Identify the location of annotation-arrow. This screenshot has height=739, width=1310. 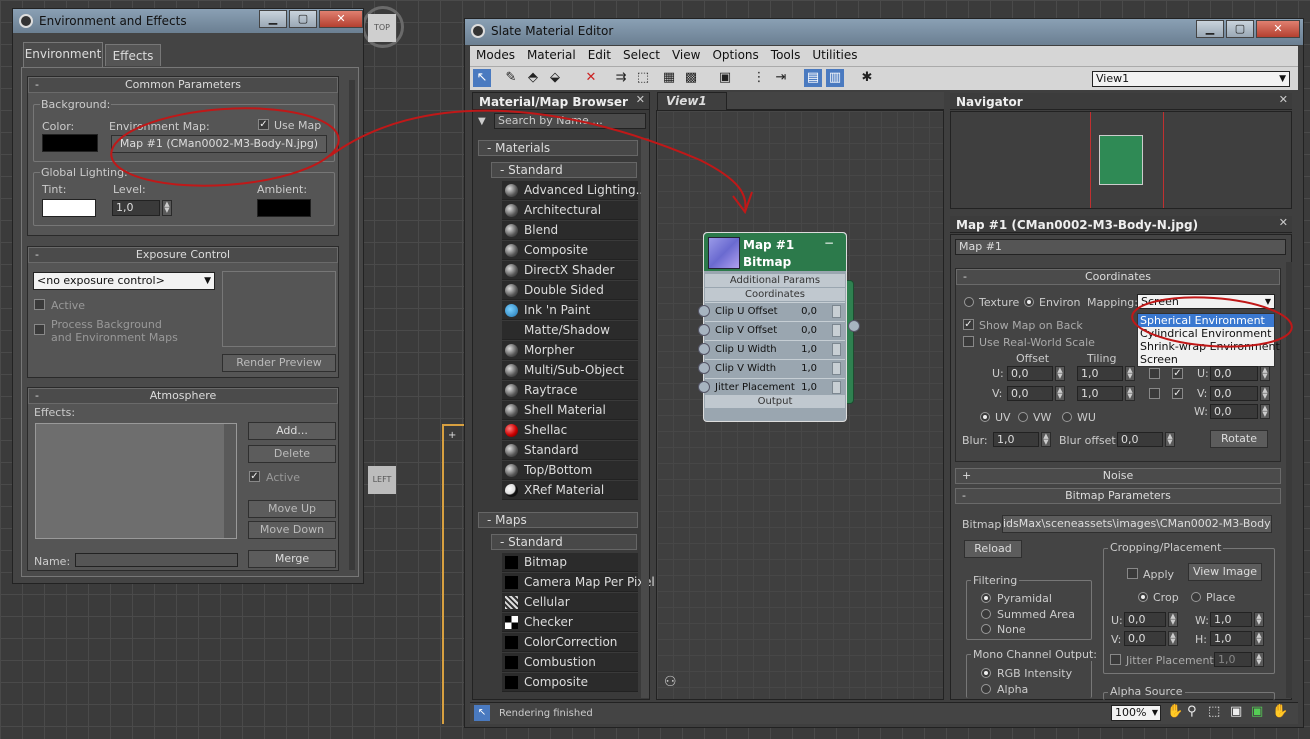
(538, 161).